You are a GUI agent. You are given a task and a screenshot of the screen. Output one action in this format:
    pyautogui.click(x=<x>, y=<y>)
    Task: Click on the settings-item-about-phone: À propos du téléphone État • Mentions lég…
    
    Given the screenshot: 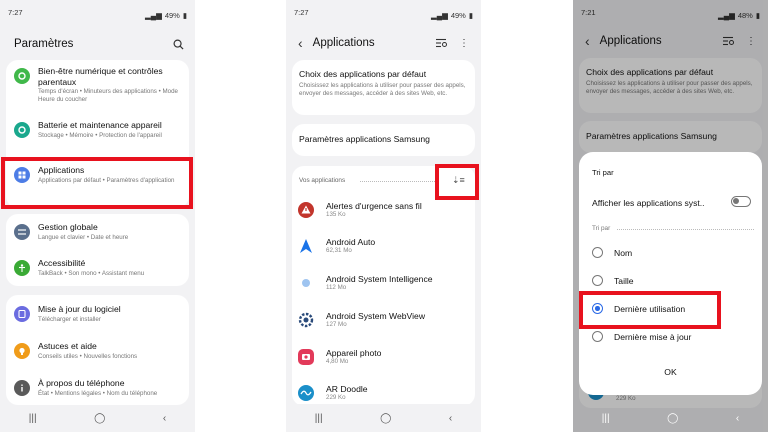 What is the action you would take?
    pyautogui.click(x=97, y=388)
    